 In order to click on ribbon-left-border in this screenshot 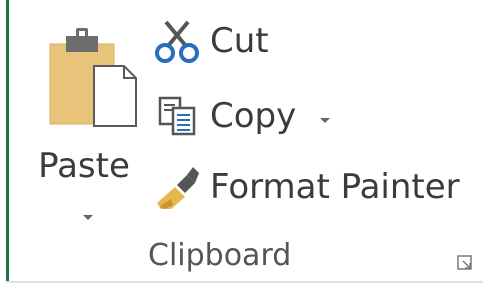, I will do `click(7, 141)`.